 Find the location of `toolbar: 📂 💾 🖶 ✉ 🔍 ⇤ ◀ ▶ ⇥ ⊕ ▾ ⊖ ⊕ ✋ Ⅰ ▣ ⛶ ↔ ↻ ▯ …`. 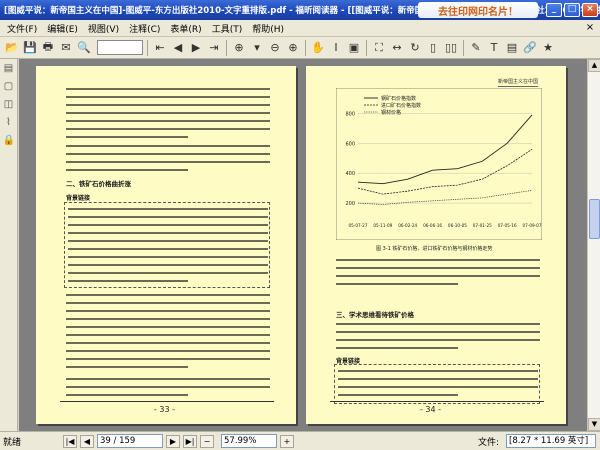

toolbar: 📂 💾 🖶 ✉ 🔍 ⇤ ◀ ▶ ⇥ ⊕ ▾ ⊖ ⊕ ✋ Ⅰ ▣ ⛶ ↔ ↻ ▯ … is located at coordinates (300, 48).